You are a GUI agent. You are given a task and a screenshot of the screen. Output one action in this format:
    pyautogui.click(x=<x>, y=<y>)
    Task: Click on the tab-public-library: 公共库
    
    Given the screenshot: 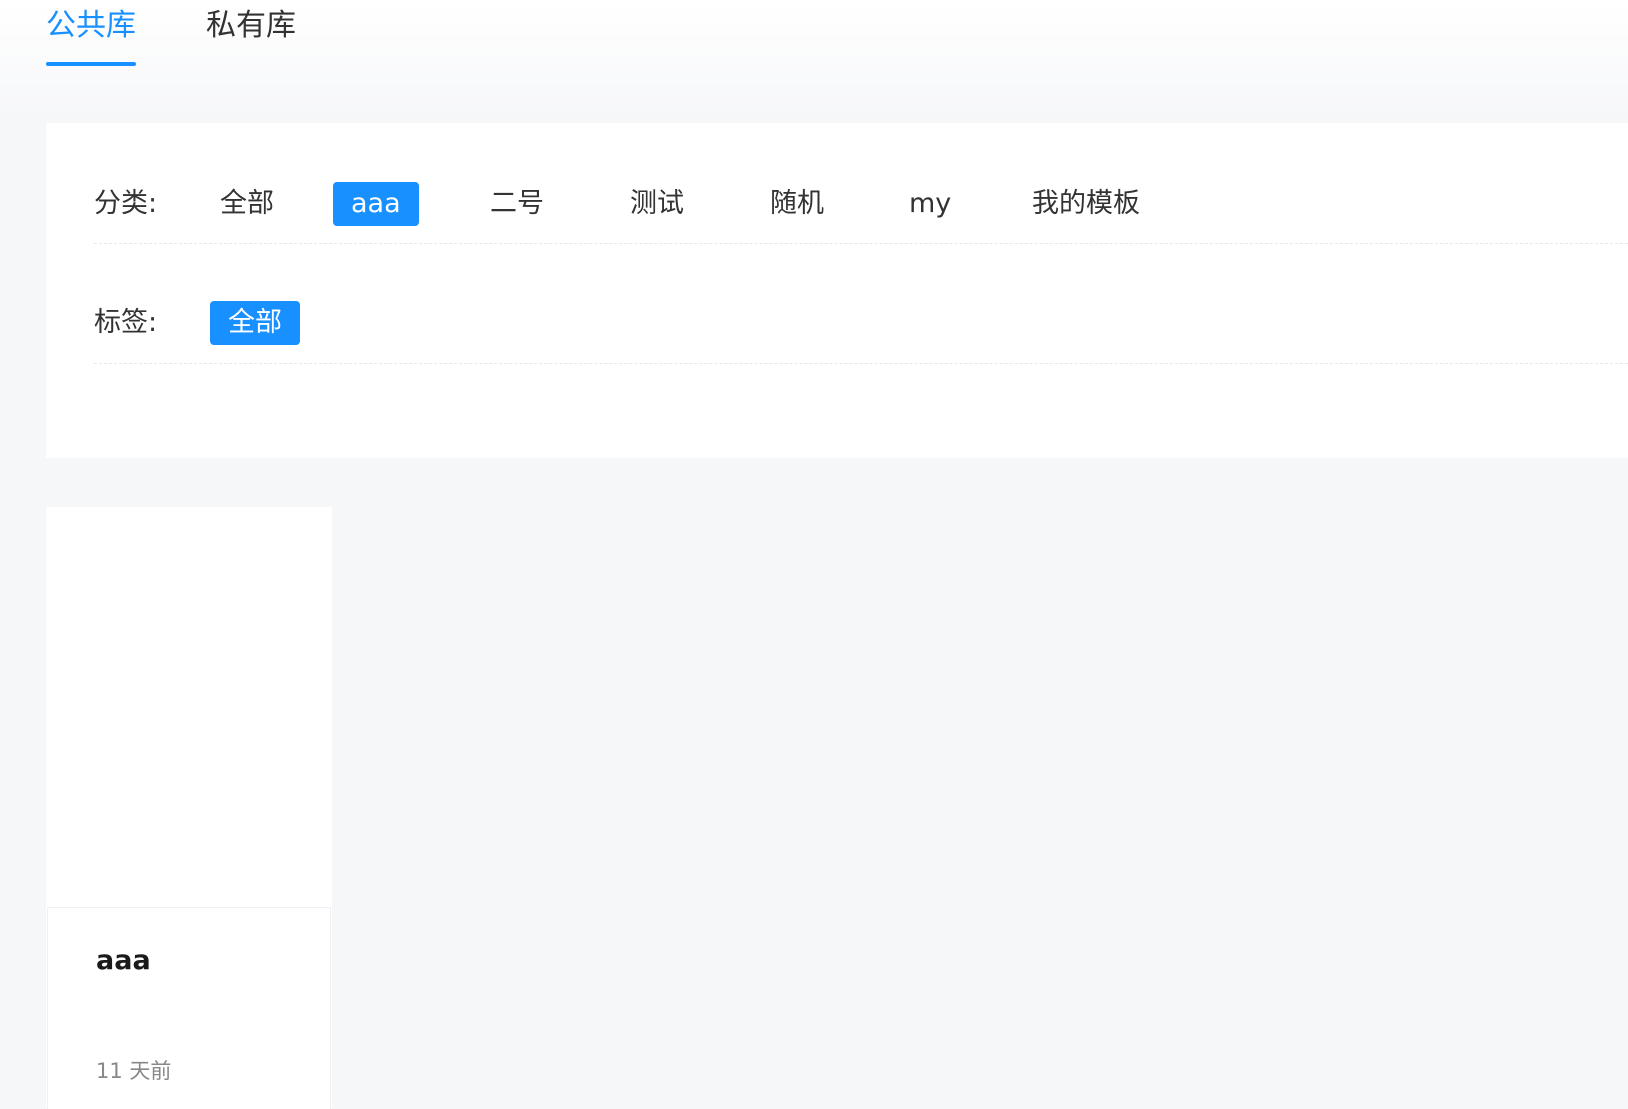 What is the action you would take?
    pyautogui.click(x=91, y=36)
    